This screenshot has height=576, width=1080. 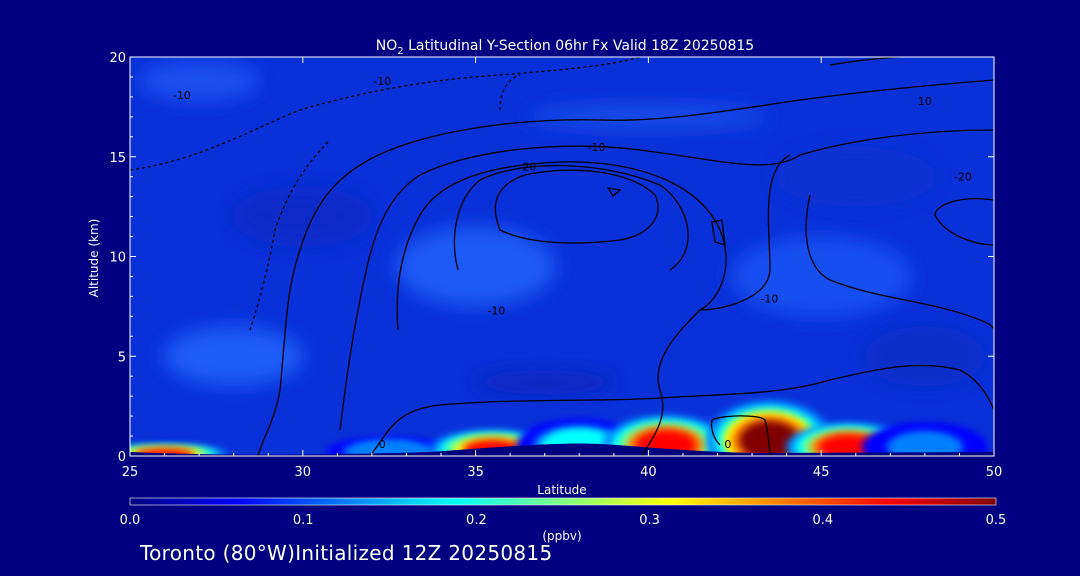 What do you see at coordinates (649, 520) in the screenshot?
I see `colorbar-tick-label: 0.3` at bounding box center [649, 520].